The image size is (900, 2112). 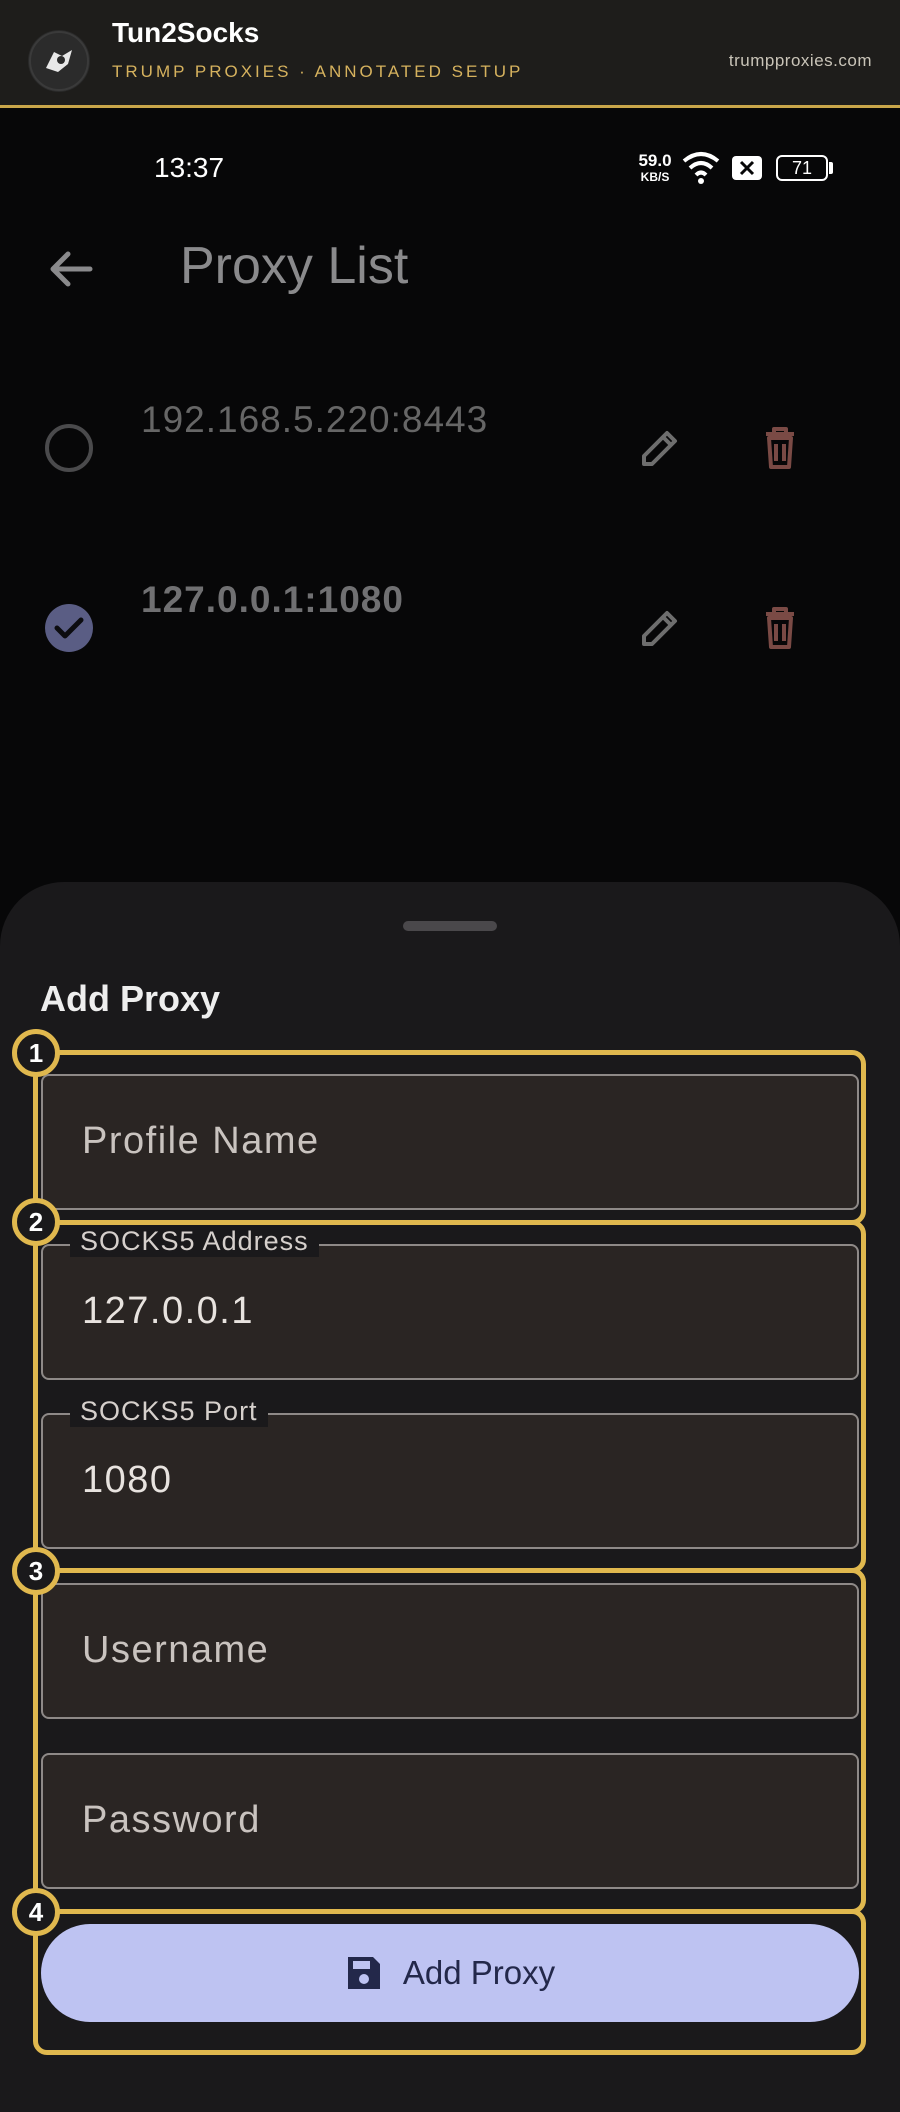 I want to click on check-icon, so click(x=69, y=628).